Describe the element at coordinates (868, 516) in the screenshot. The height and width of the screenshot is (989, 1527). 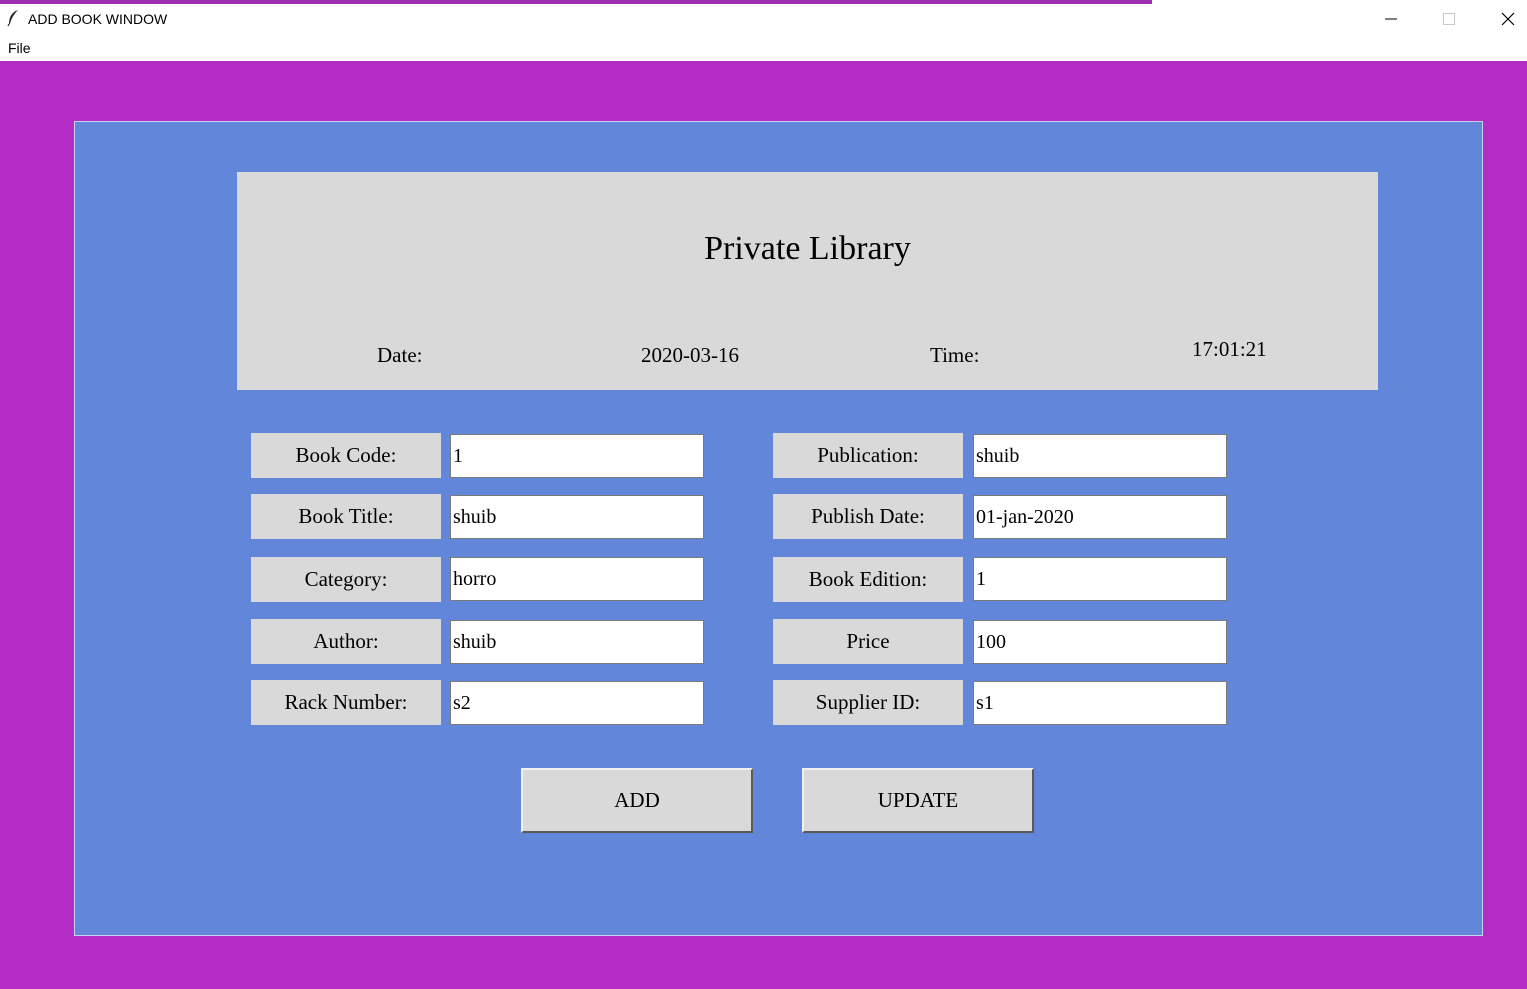
I see `publish-date-label: Publish Date:` at that location.